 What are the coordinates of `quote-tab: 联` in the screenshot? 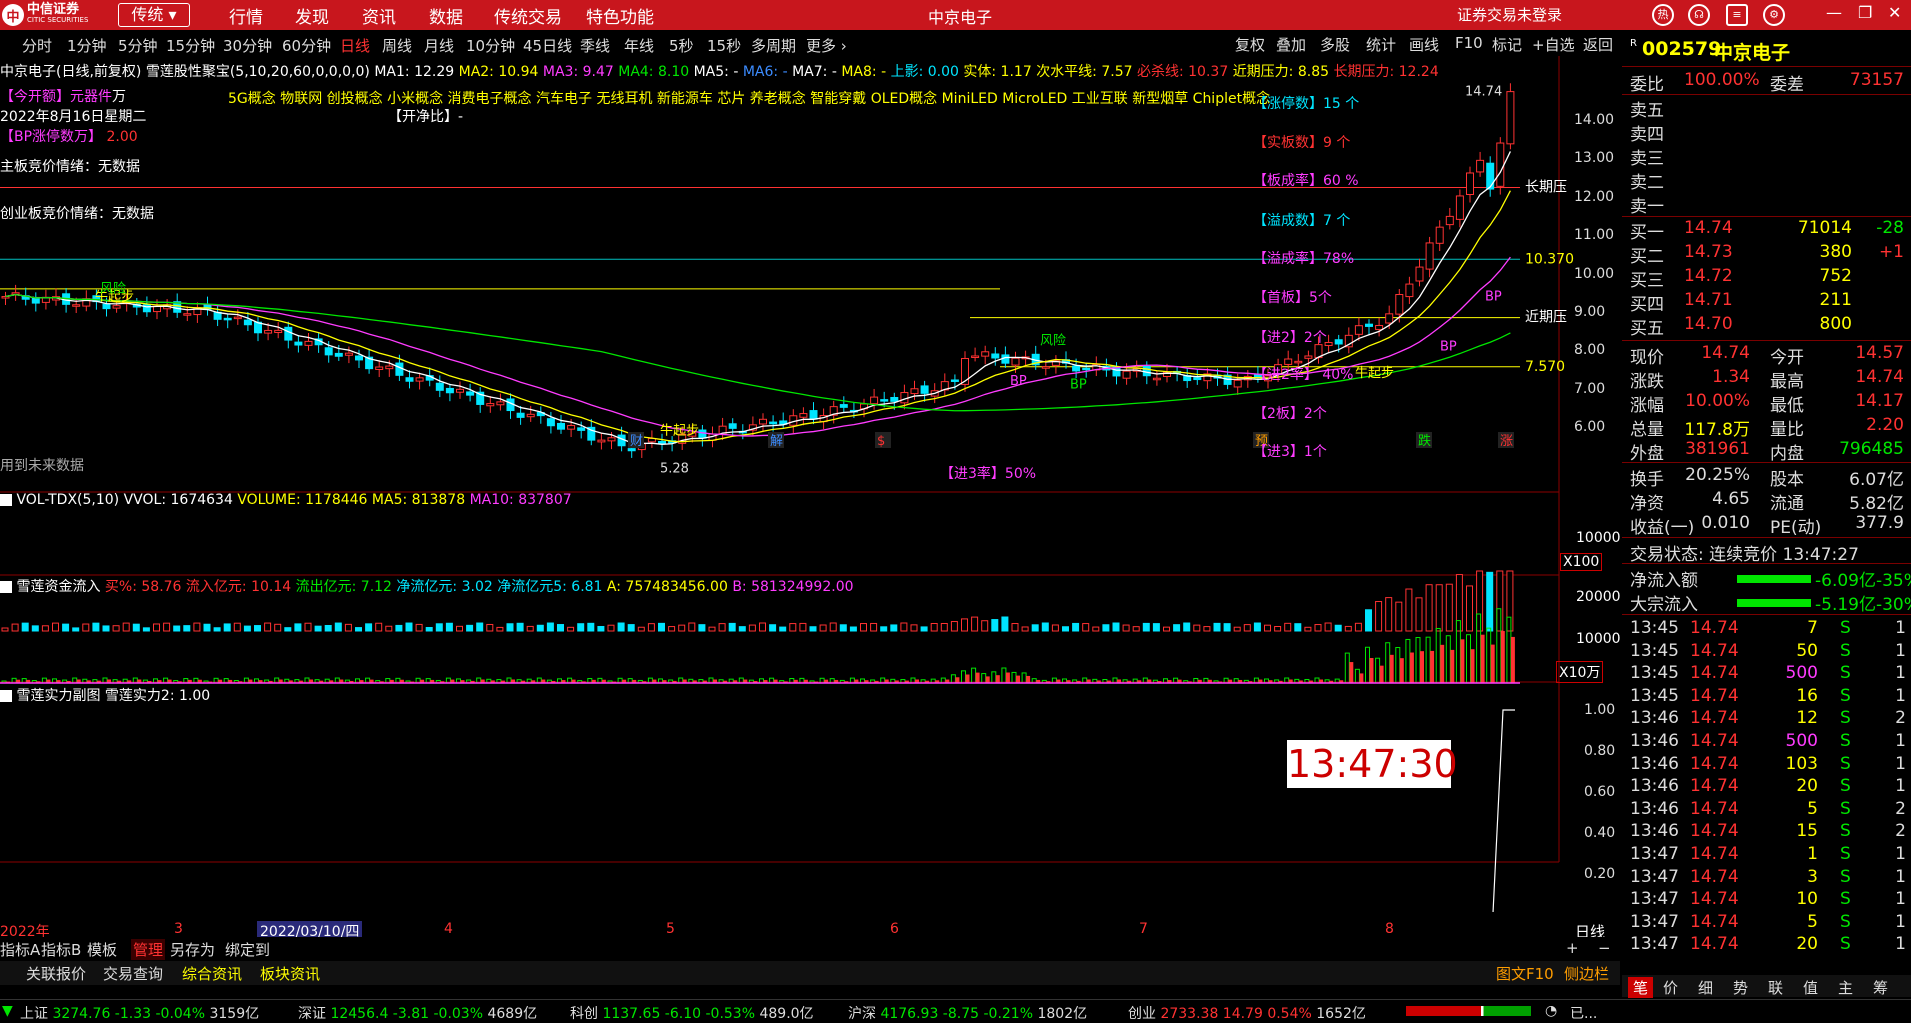 It's located at (1775, 987).